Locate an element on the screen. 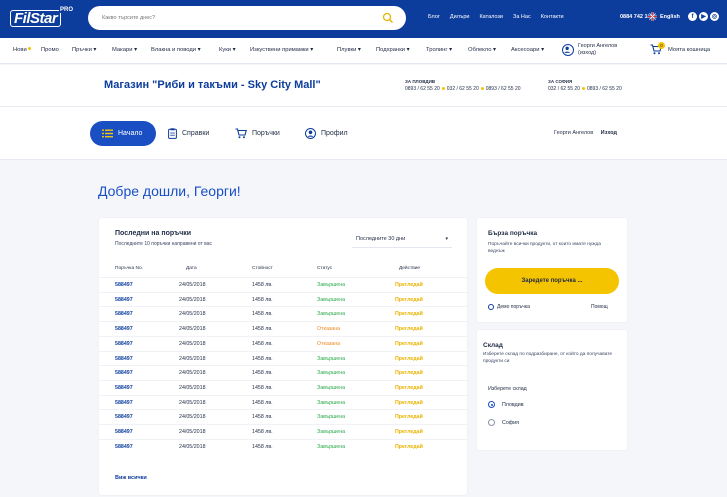  cart-button: 0 Моята кошница is located at coordinates (680, 48).